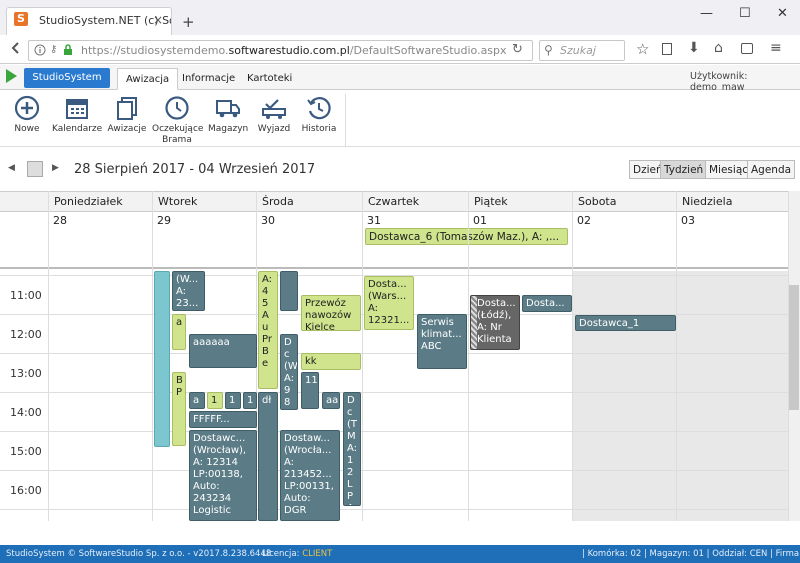 The width and height of the screenshot is (800, 563). What do you see at coordinates (442, 341) in the screenshot?
I see `event-block: Serwis klimat... ABC` at bounding box center [442, 341].